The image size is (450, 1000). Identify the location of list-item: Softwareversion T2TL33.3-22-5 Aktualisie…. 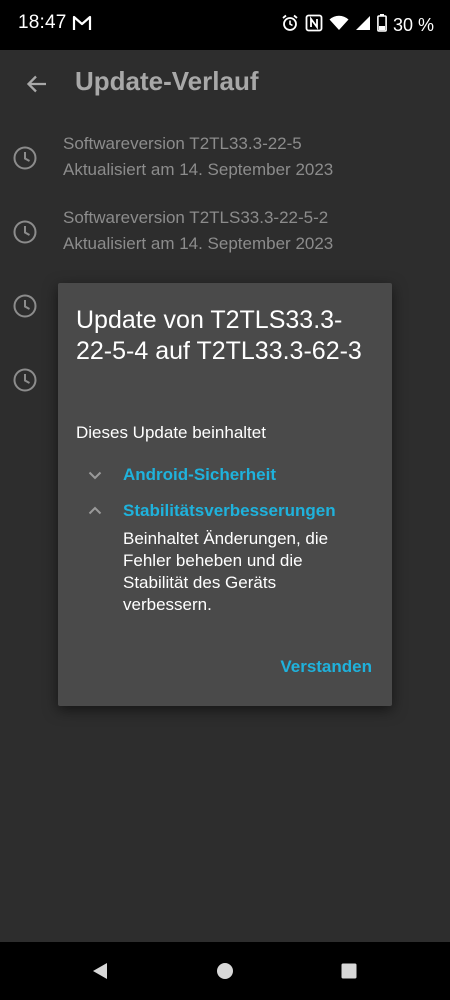
(225, 157).